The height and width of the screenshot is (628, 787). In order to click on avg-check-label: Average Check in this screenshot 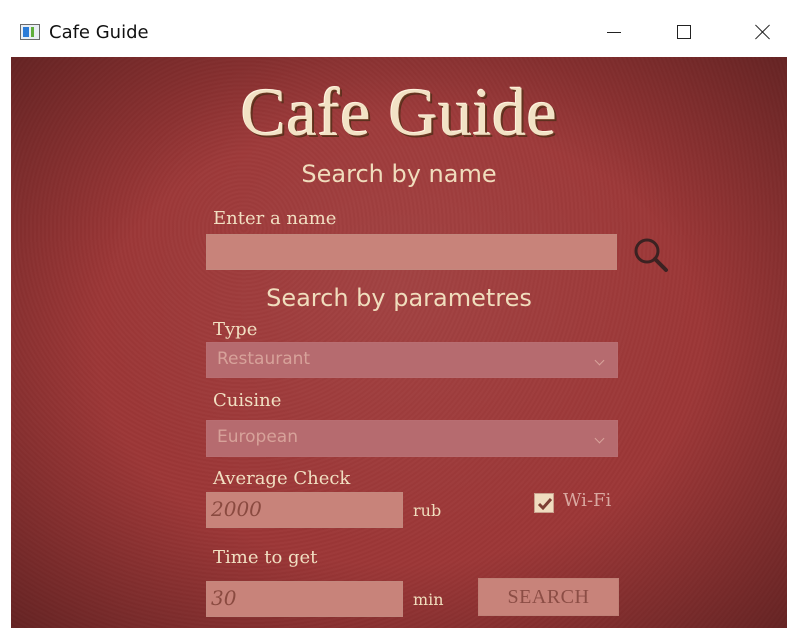, I will do `click(282, 478)`.